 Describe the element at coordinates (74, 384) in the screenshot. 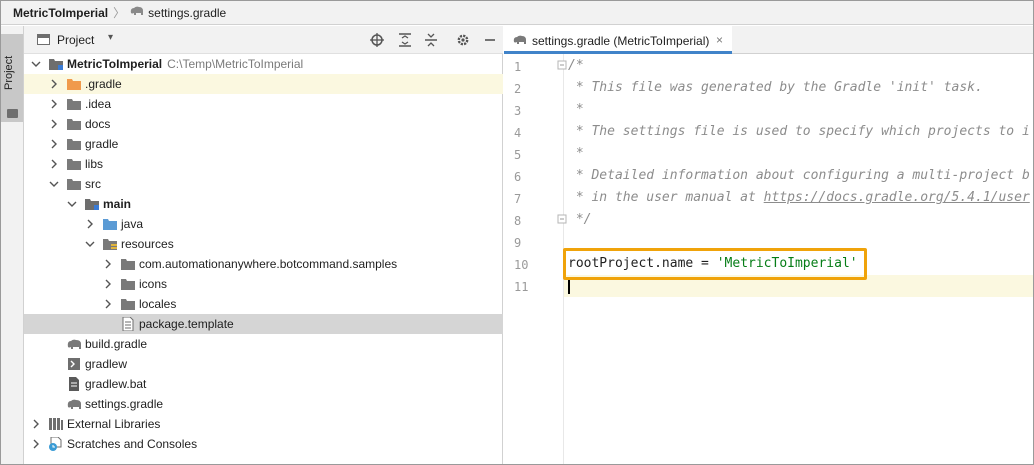

I see `batch-file-icon` at that location.